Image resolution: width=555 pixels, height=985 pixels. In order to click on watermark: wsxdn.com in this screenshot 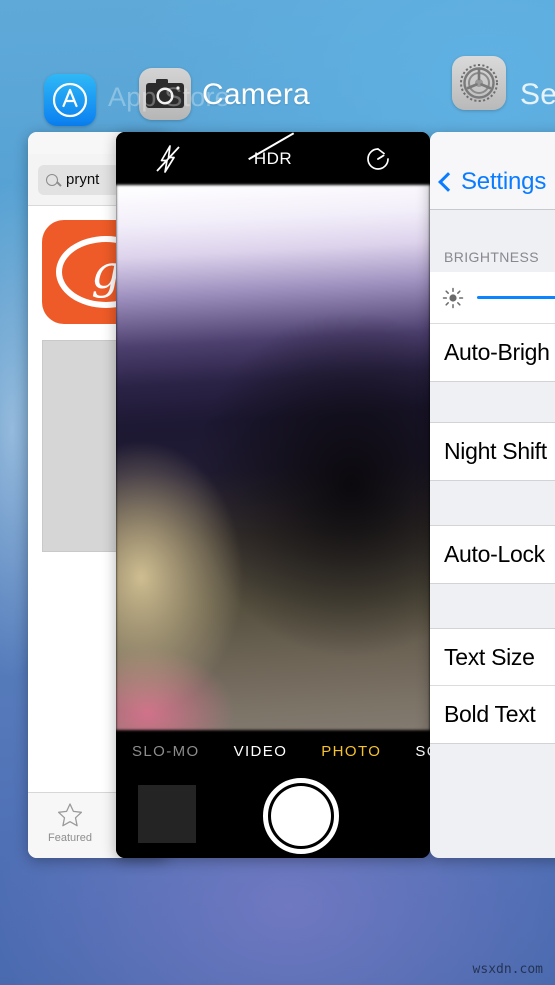, I will do `click(507, 969)`.